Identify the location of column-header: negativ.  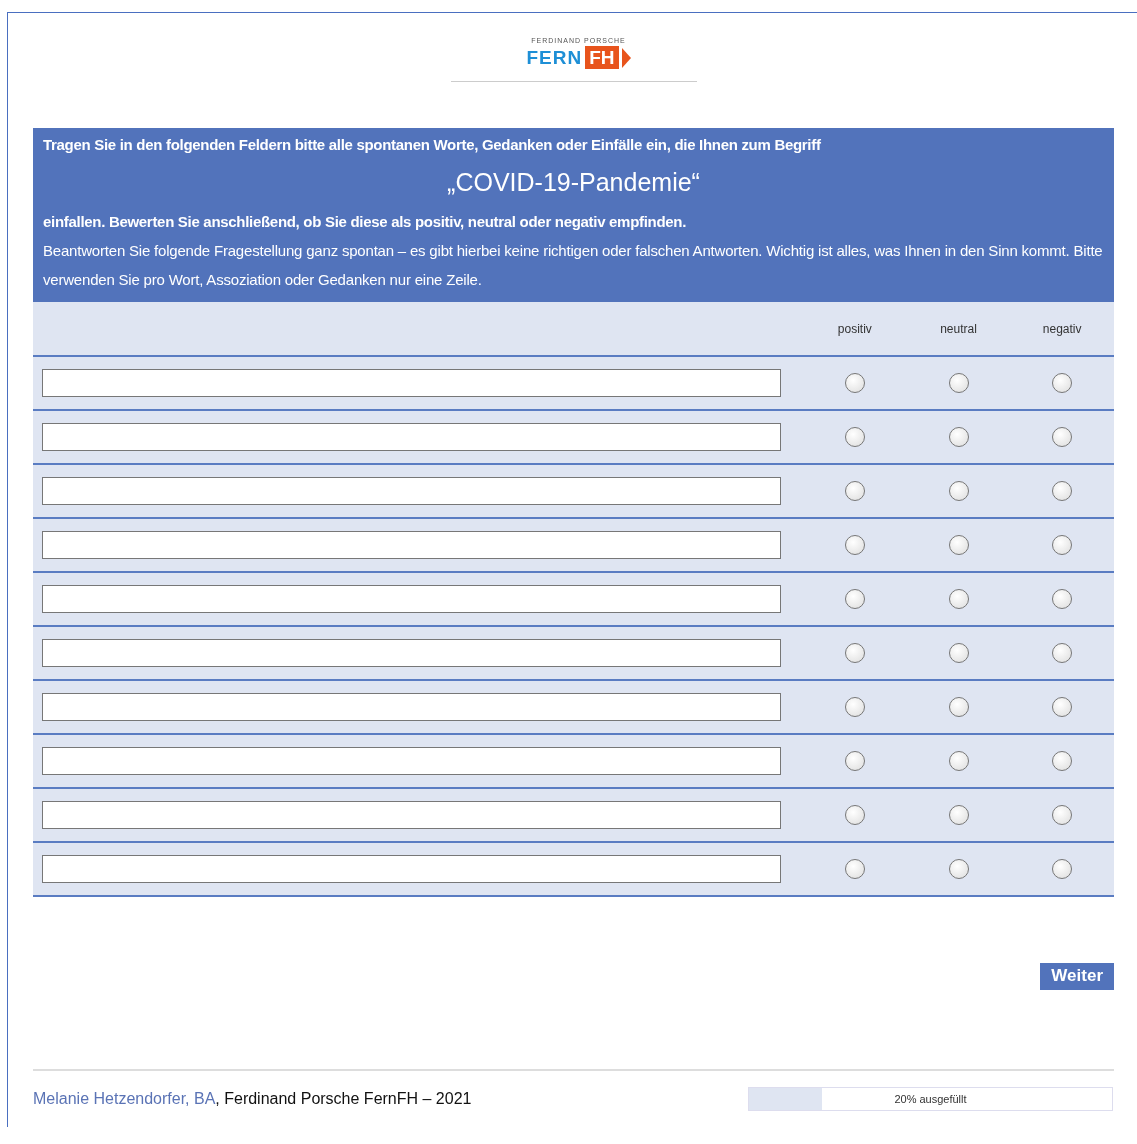
(1062, 328).